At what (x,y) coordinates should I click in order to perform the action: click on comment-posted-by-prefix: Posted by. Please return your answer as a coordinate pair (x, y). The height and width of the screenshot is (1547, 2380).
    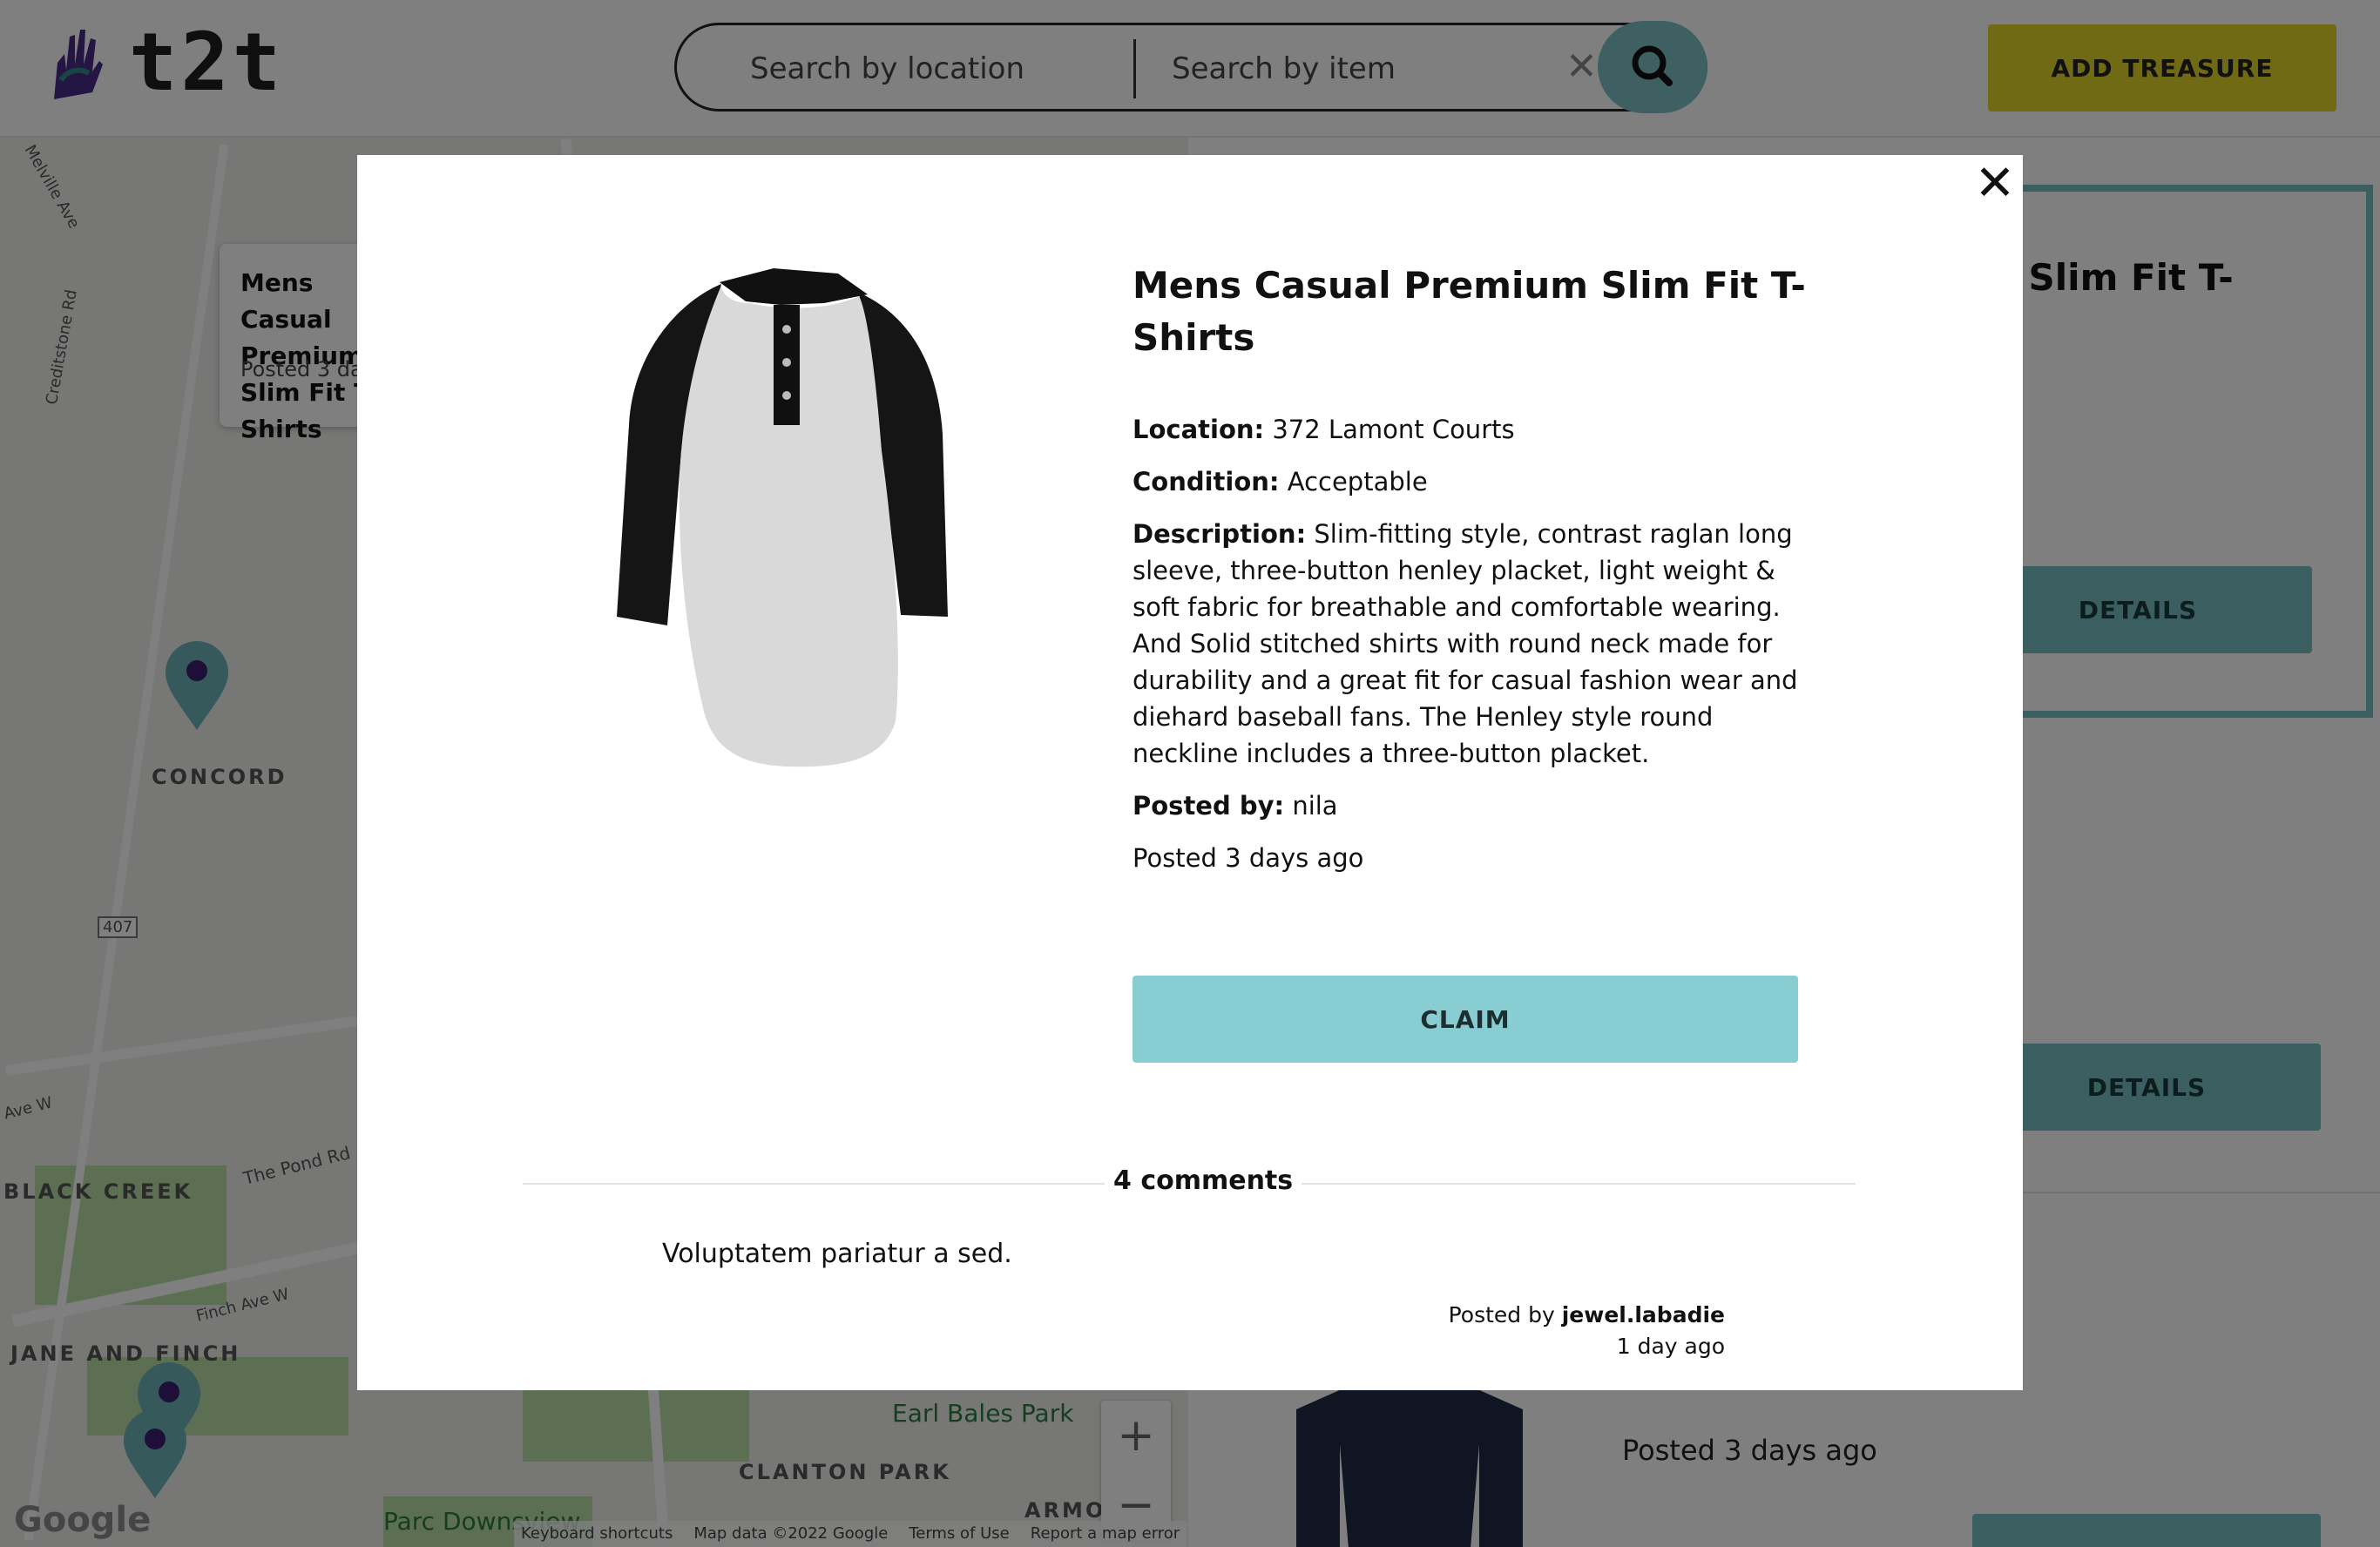
    Looking at the image, I should click on (1501, 1314).